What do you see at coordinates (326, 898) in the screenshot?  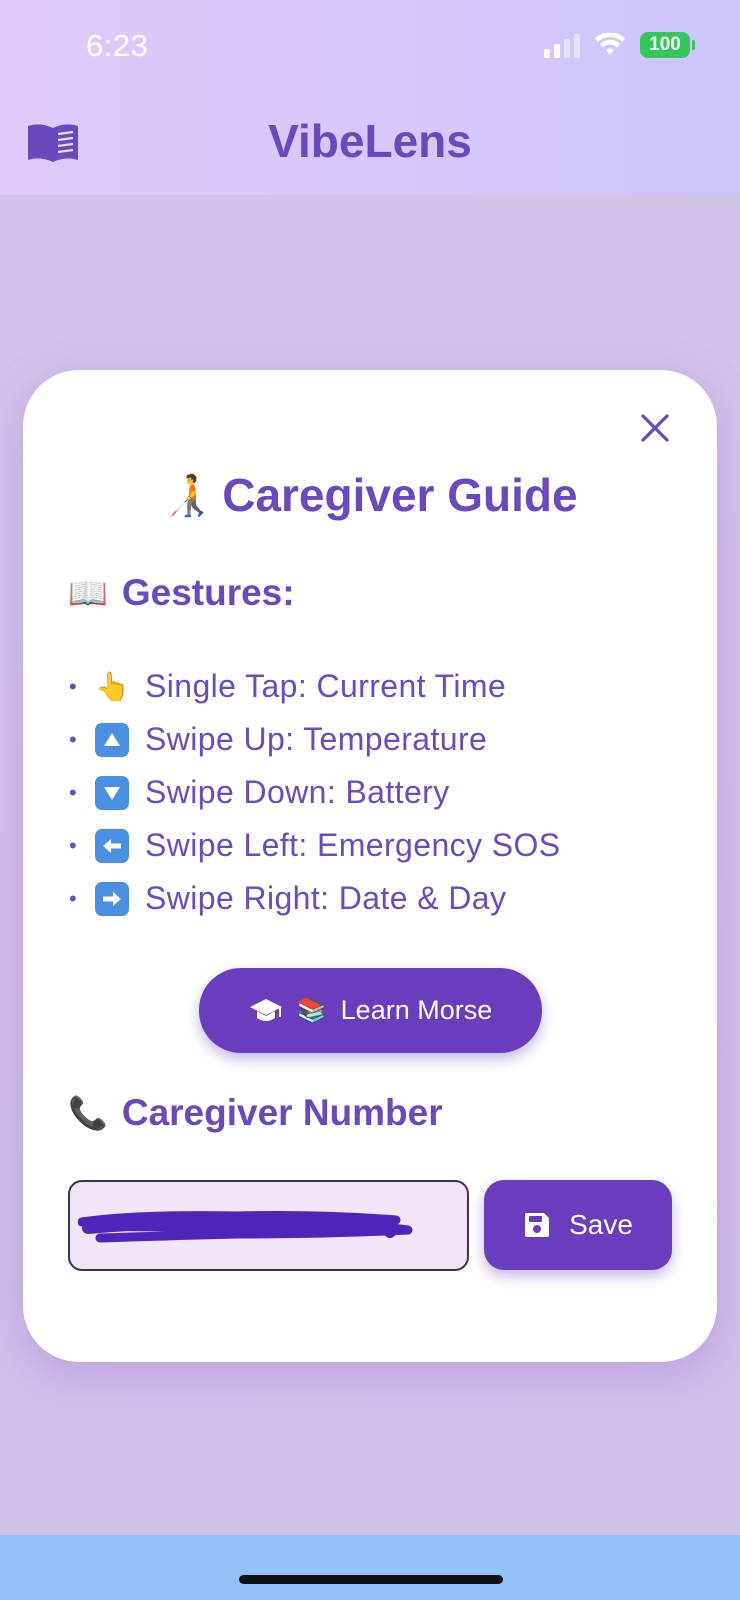 I see `gesture-text: Swipe Right: Date & Day` at bounding box center [326, 898].